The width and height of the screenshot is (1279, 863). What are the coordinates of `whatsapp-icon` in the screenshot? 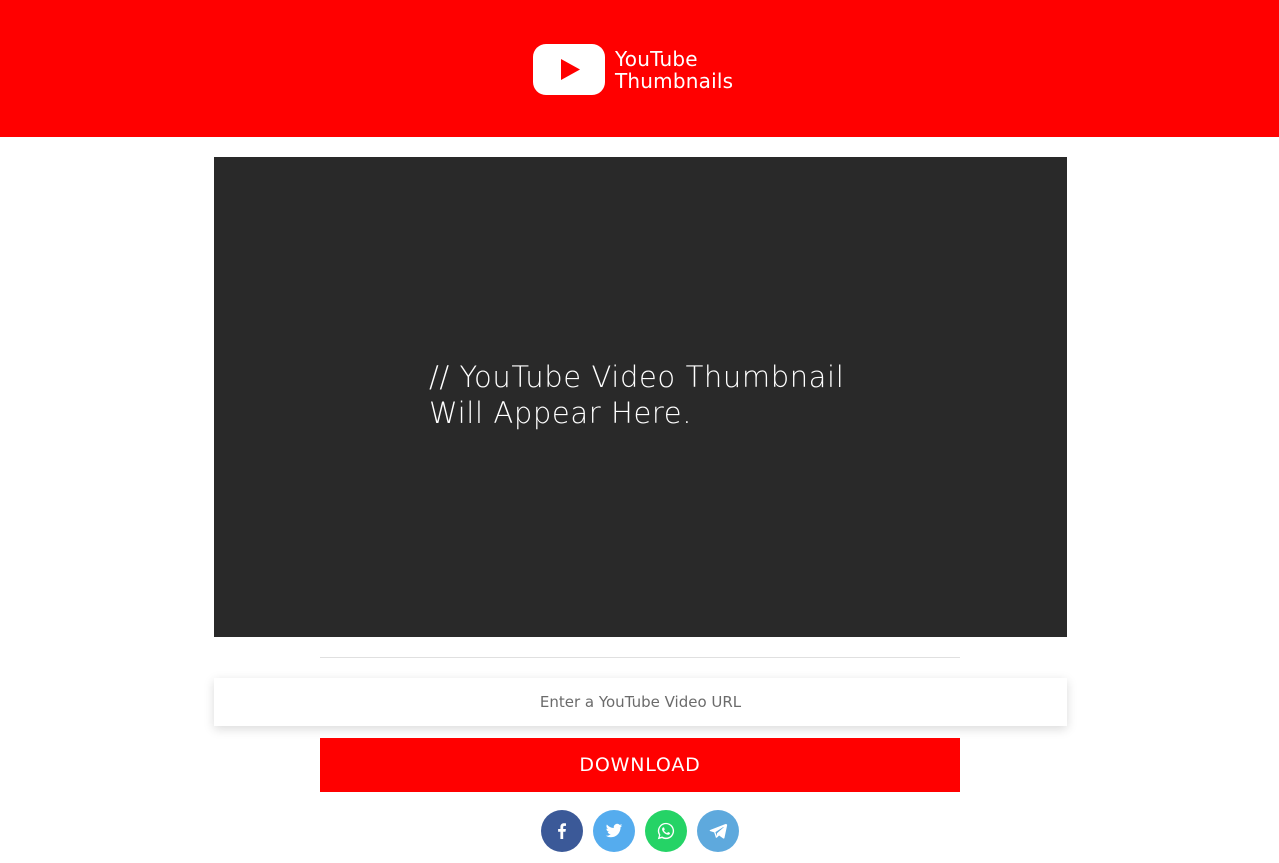 It's located at (666, 831).